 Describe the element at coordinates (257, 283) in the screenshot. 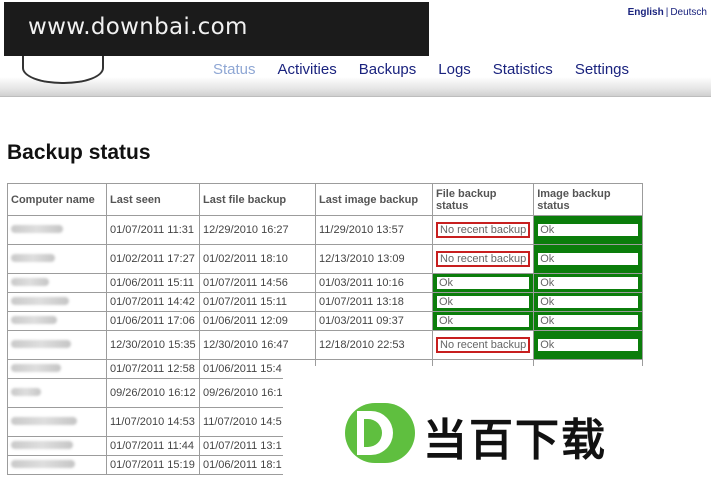

I see `last-file-cell: 01/07/2011 14:56` at that location.